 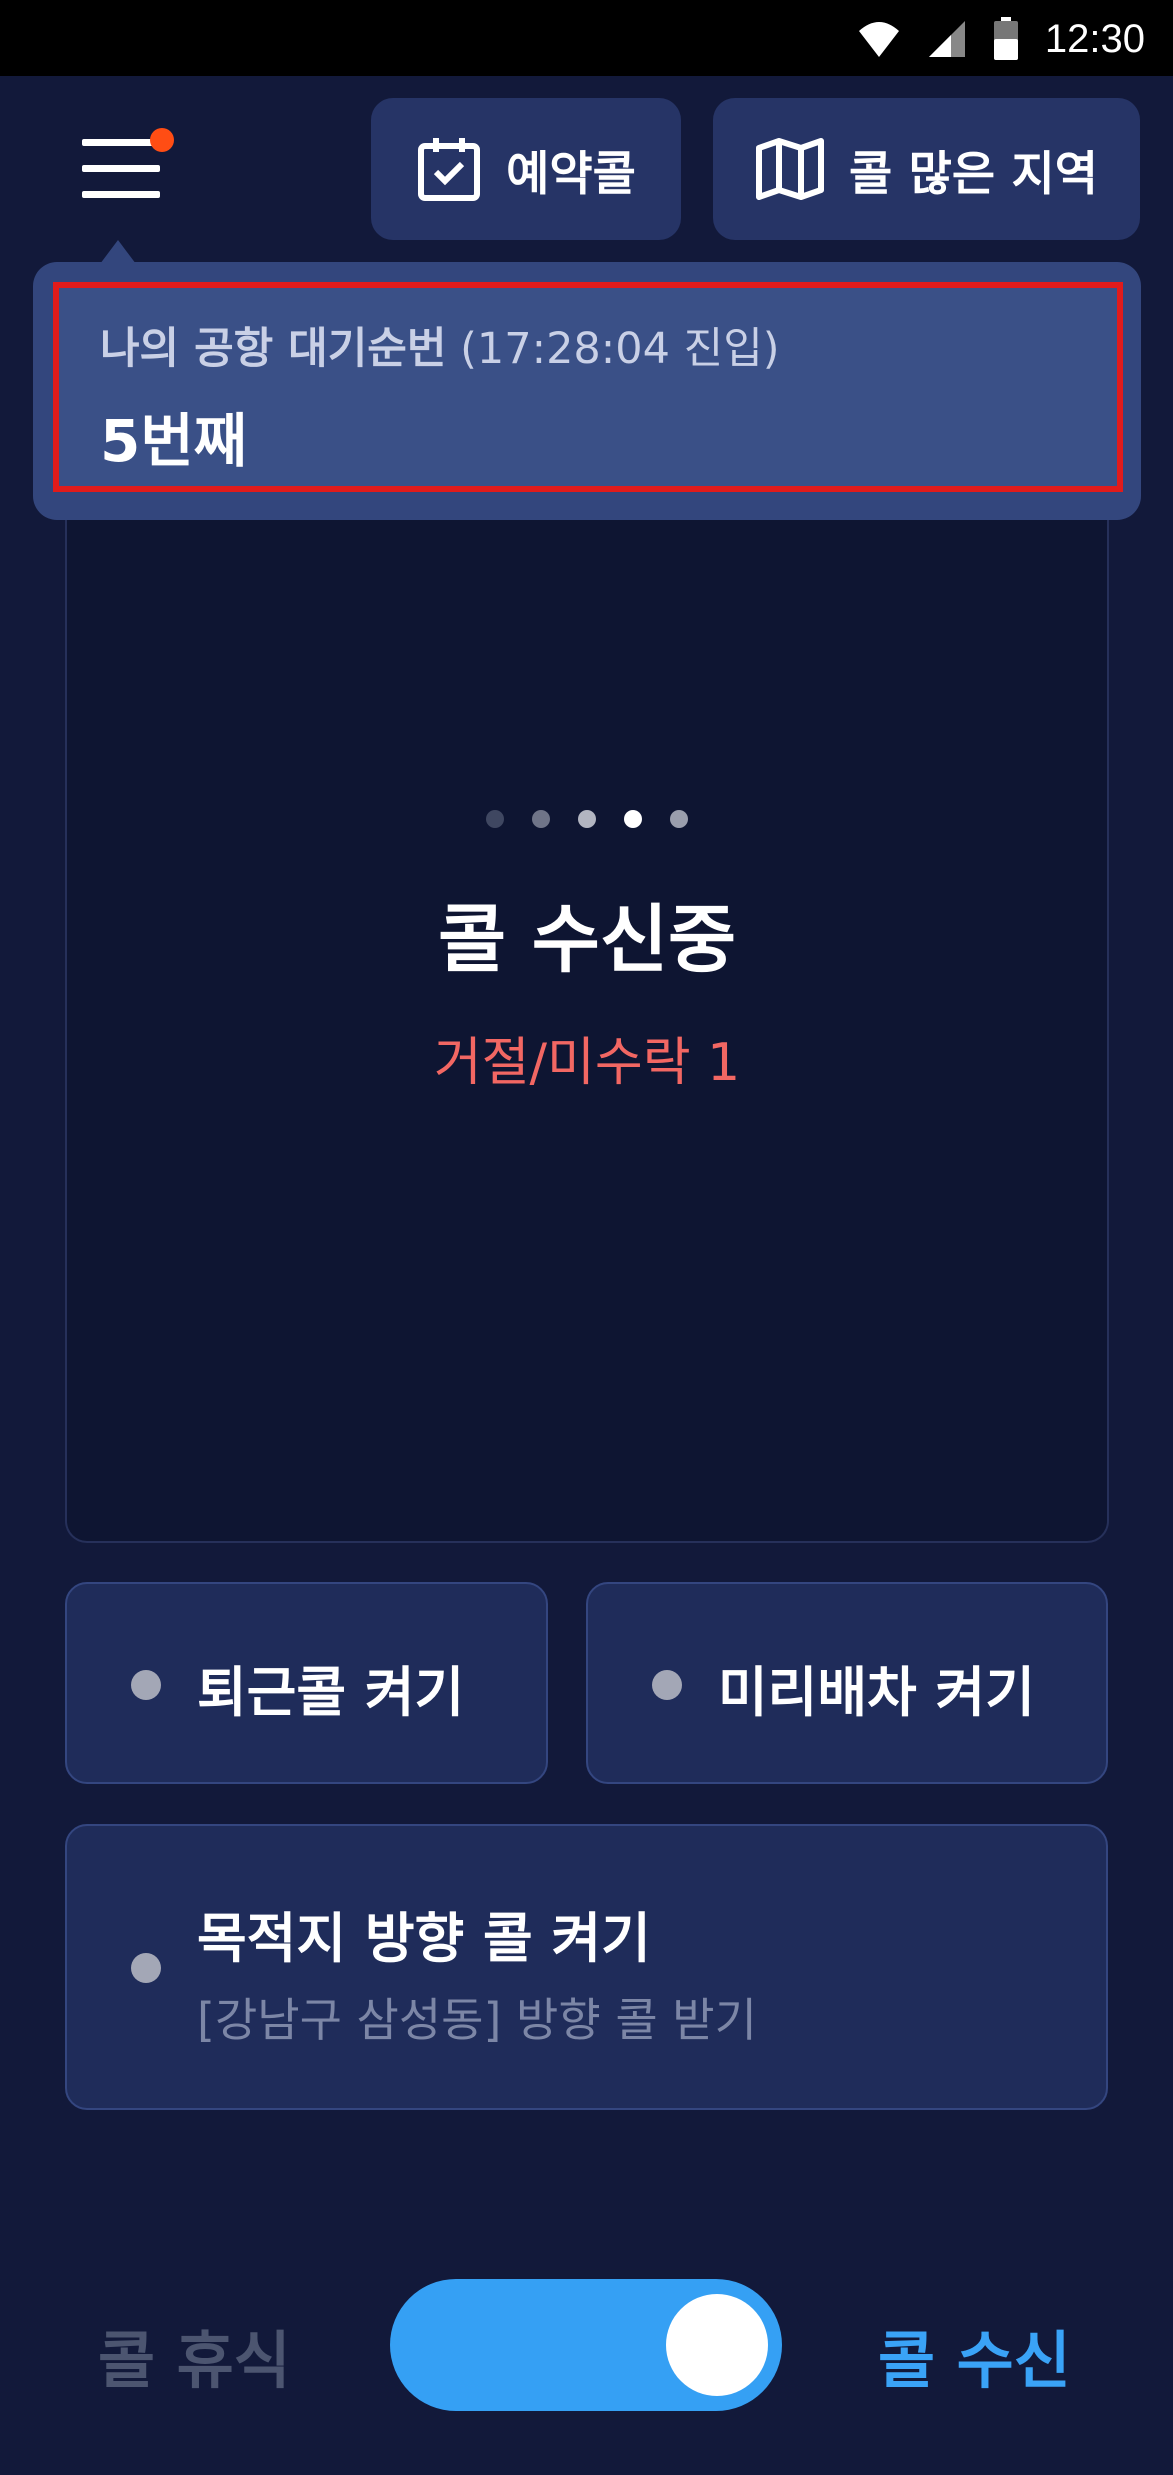 I want to click on destination-call-toggle: 목적지 방향 콜 켜기 [강남구 삼성동] 방향 콜 받기, so click(x=586, y=1967).